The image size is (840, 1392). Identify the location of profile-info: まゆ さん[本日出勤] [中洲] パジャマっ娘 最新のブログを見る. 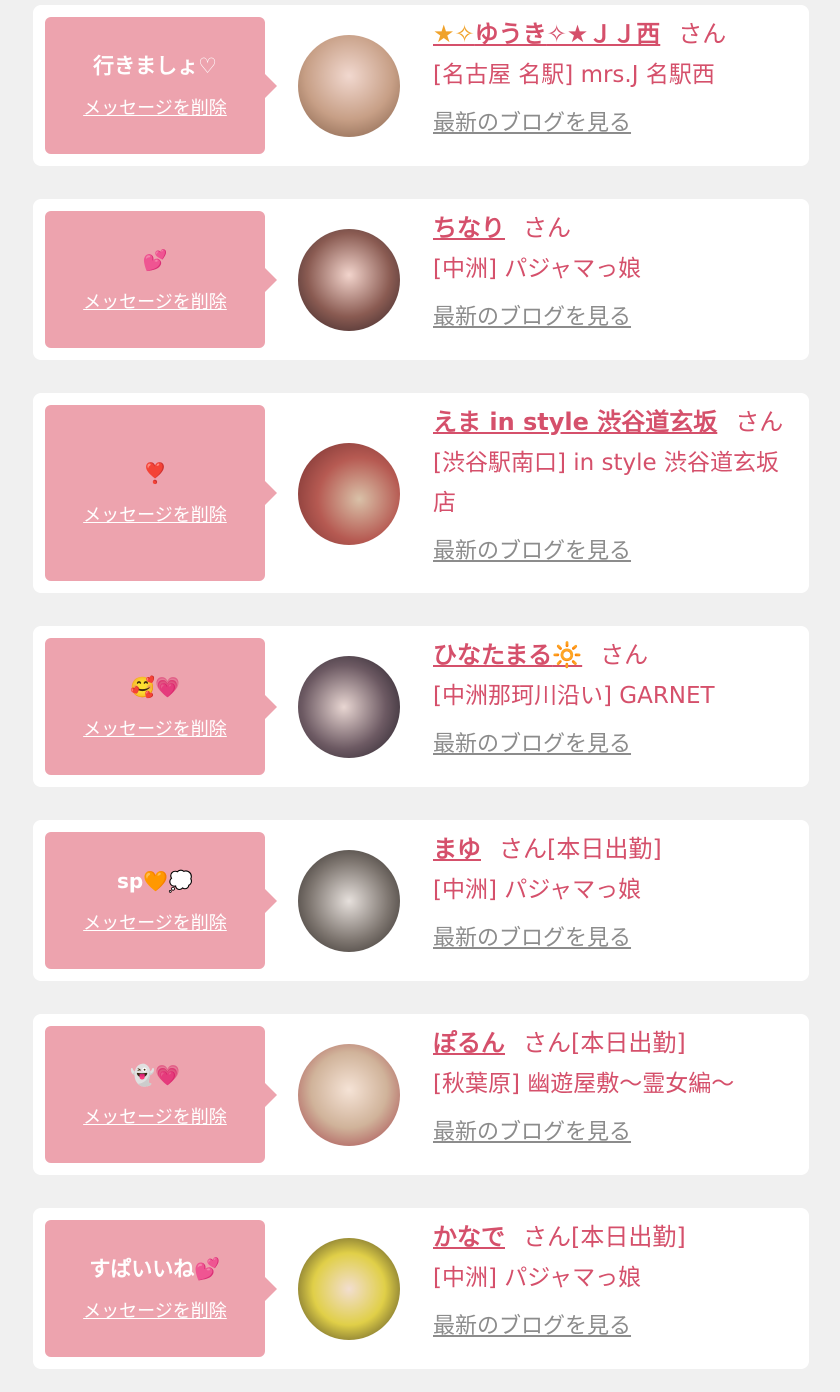
(616, 892).